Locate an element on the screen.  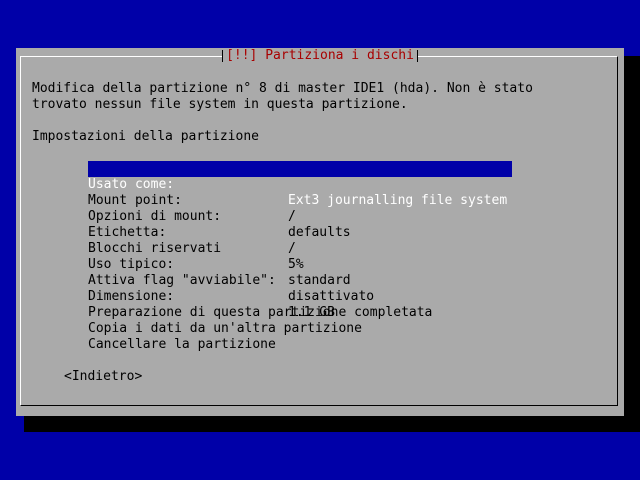
setting-mount-point: Mount point: / is located at coordinates (192, 200).